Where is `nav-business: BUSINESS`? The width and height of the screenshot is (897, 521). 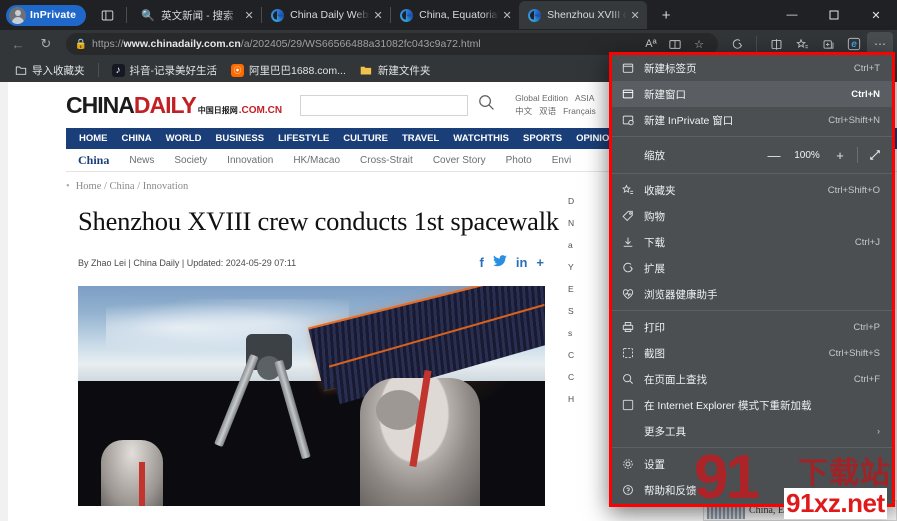
nav-business: BUSINESS is located at coordinates (239, 138).